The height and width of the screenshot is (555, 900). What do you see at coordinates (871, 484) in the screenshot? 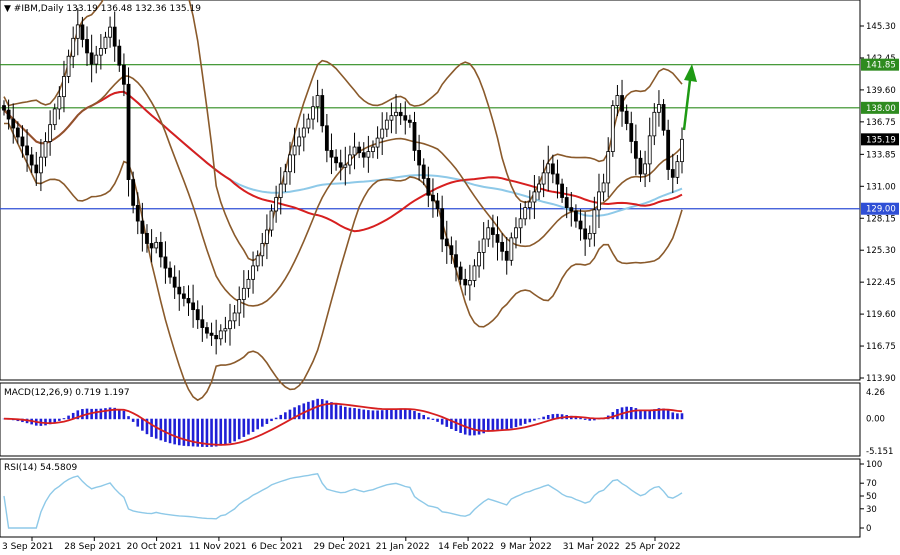
I see `rsi-tick-label: 70` at bounding box center [871, 484].